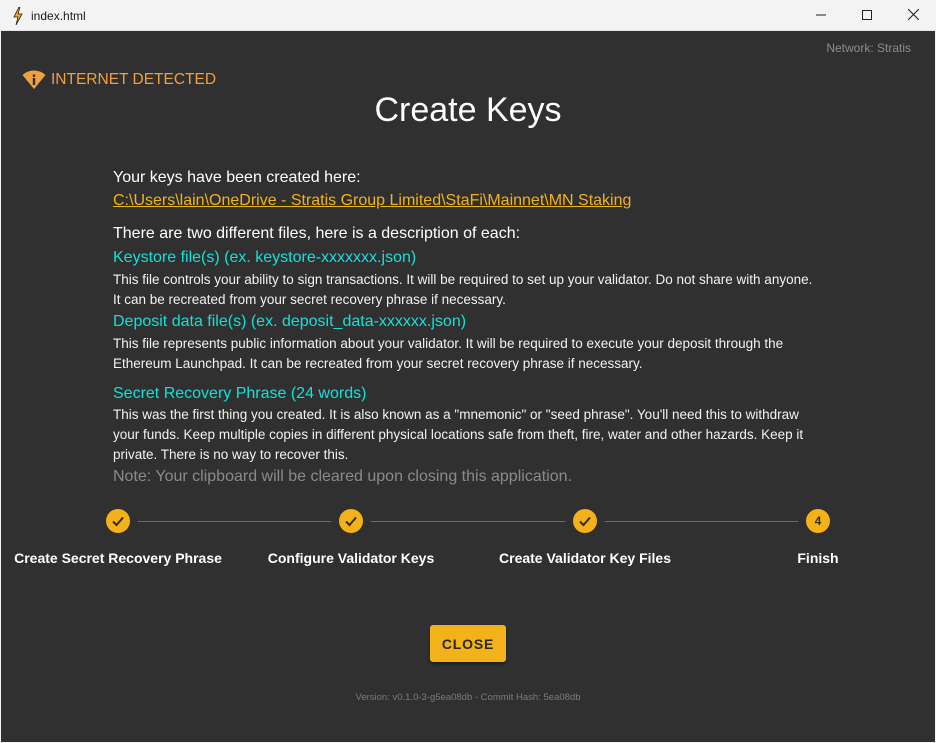  Describe the element at coordinates (468, 643) in the screenshot. I see `close-button: CLOSE` at that location.